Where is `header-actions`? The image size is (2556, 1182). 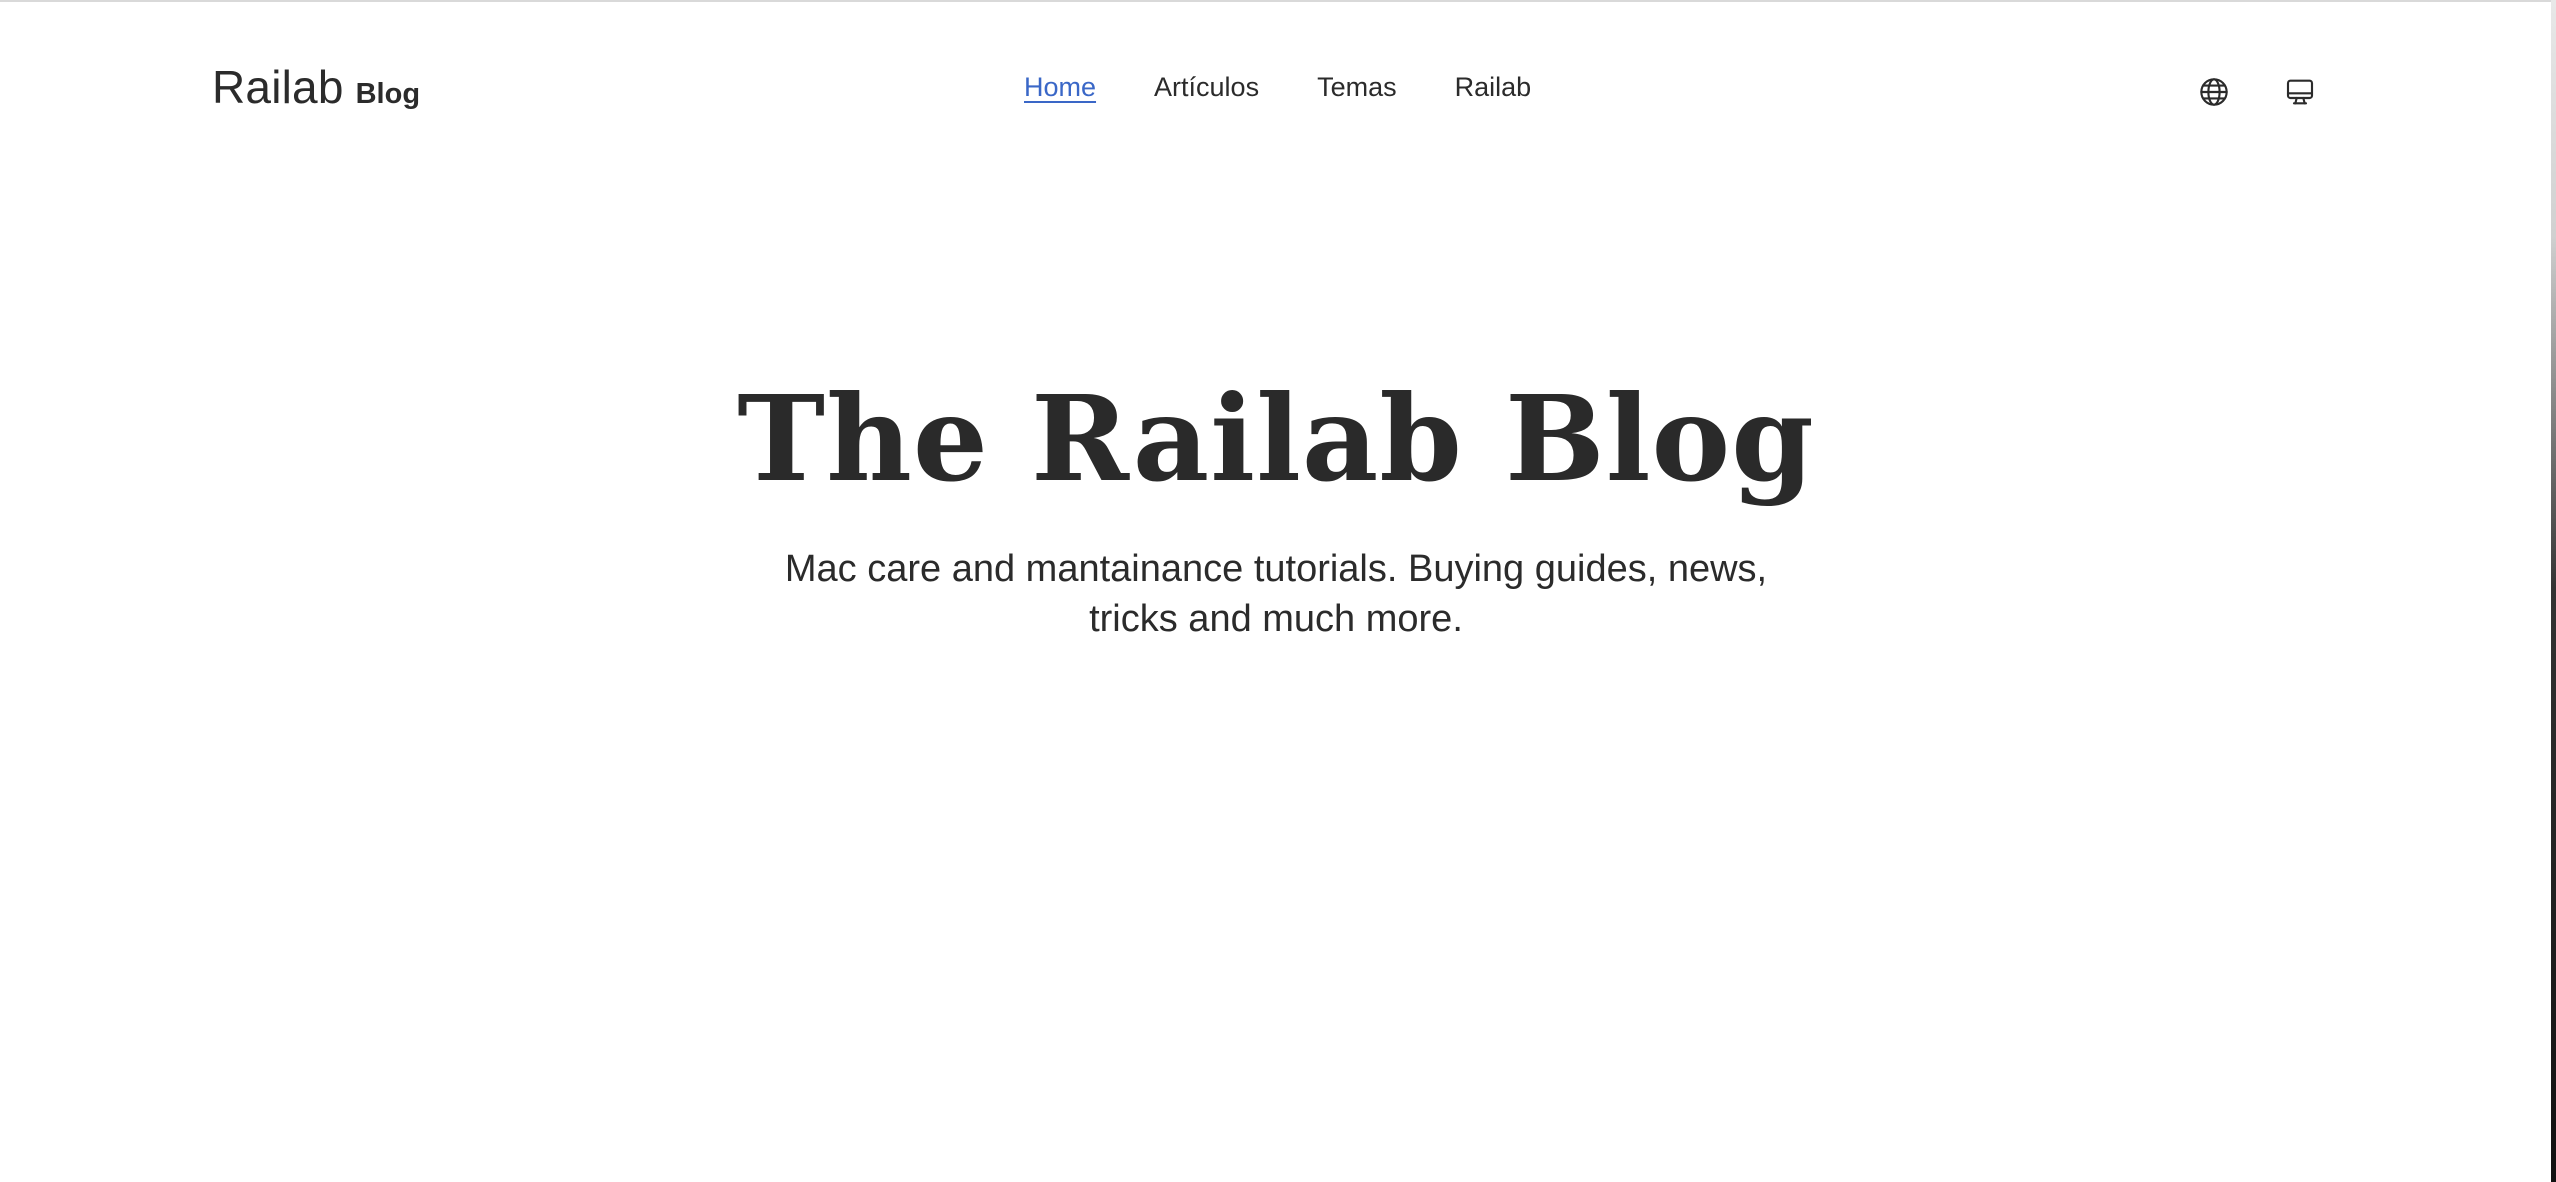
header-actions is located at coordinates (2257, 92).